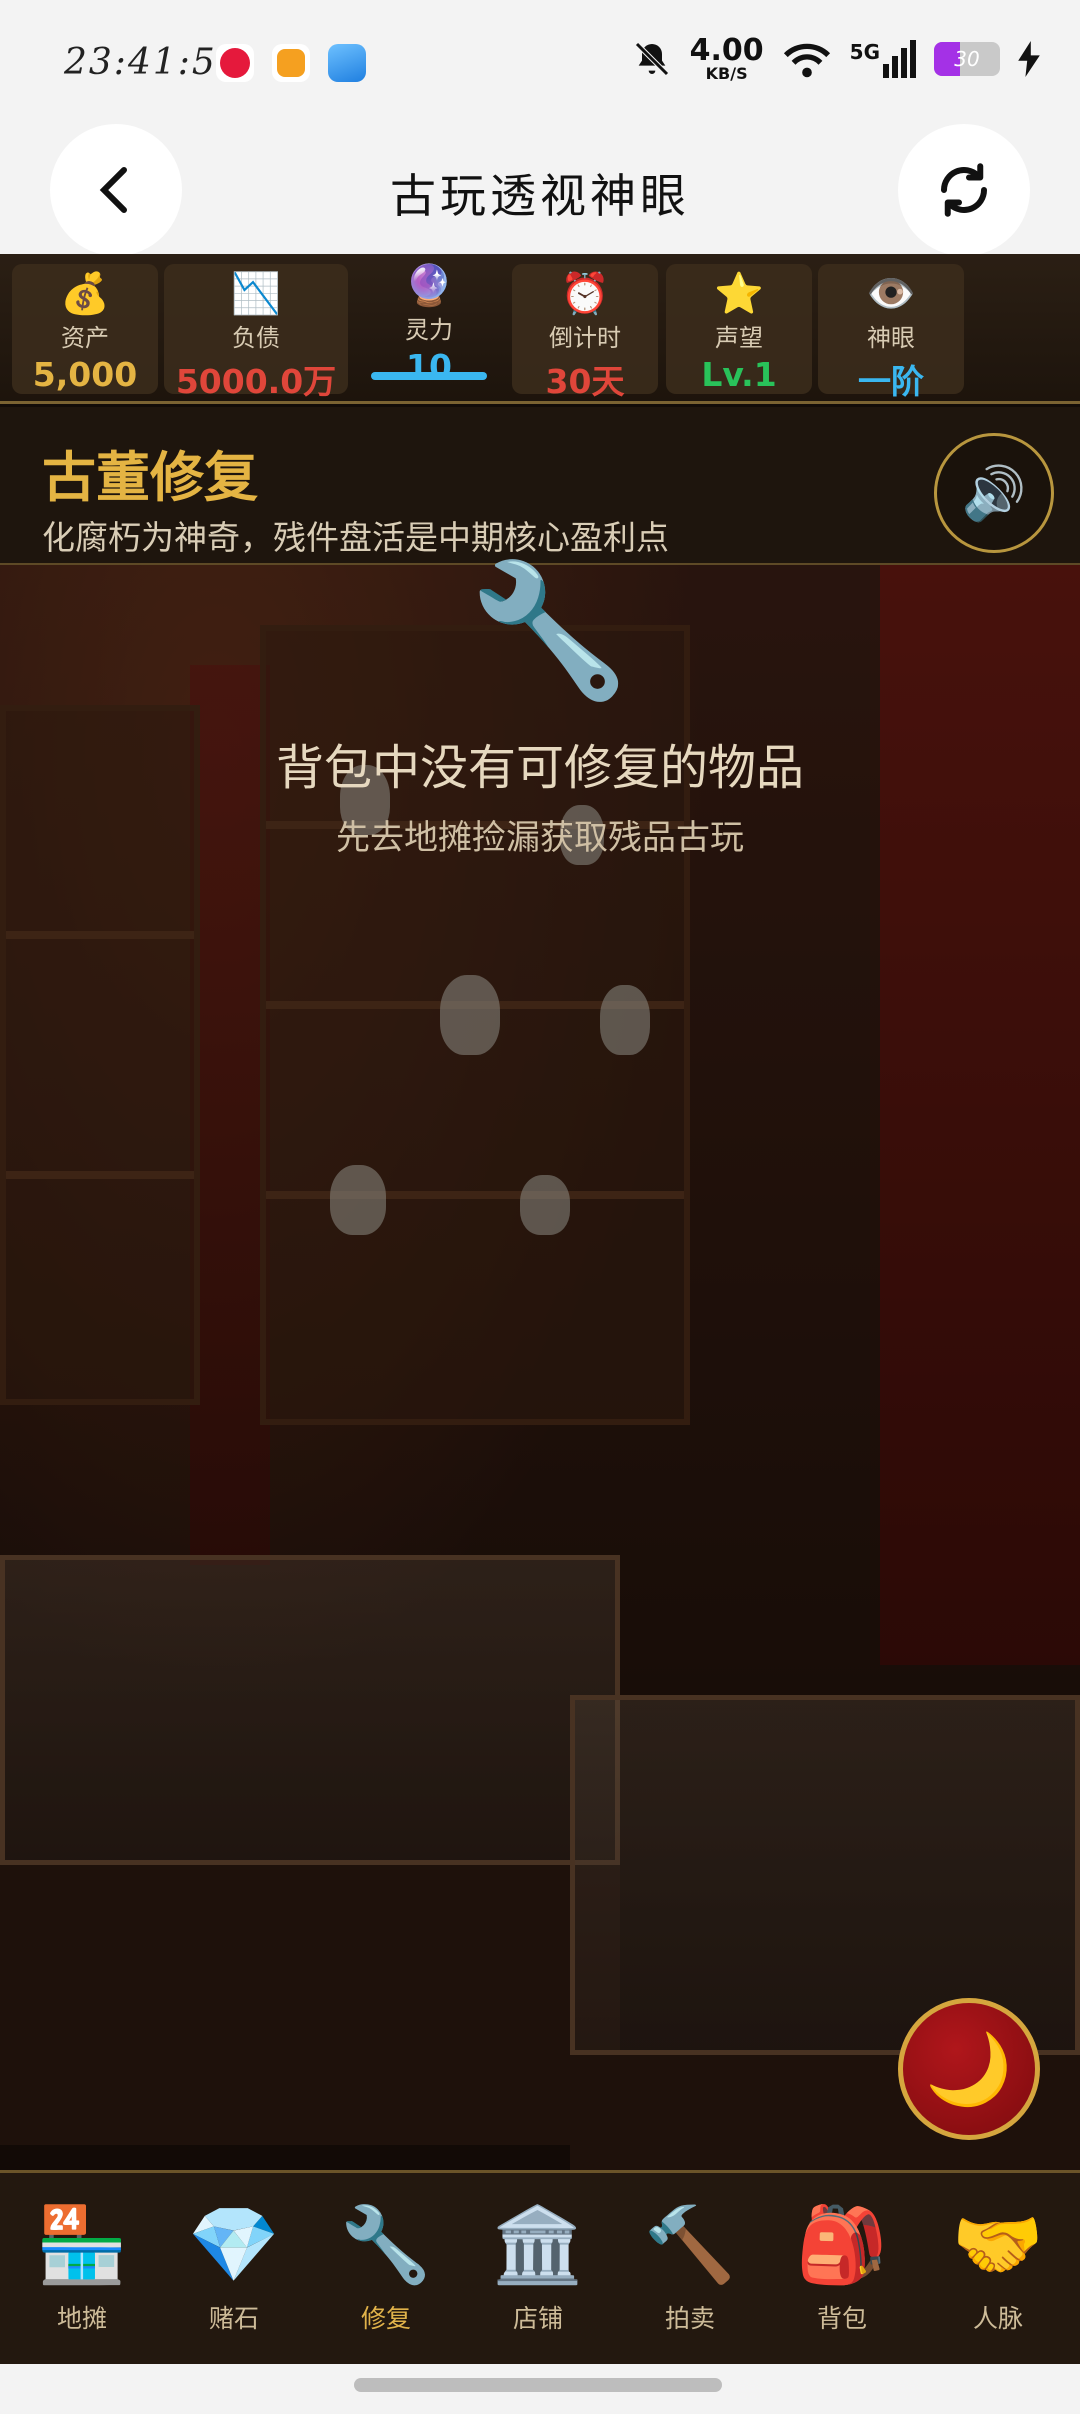 Image resolution: width=1080 pixels, height=2414 pixels. Describe the element at coordinates (81, 2318) in the screenshot. I see `nav-label: 地摊` at that location.